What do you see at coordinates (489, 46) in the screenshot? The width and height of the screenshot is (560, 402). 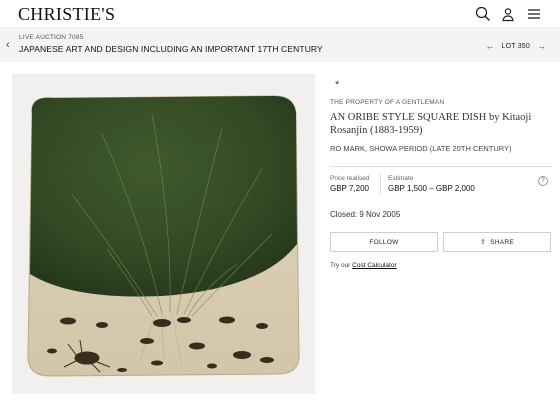 I see `previous-lot-arrow-icon: ←` at bounding box center [489, 46].